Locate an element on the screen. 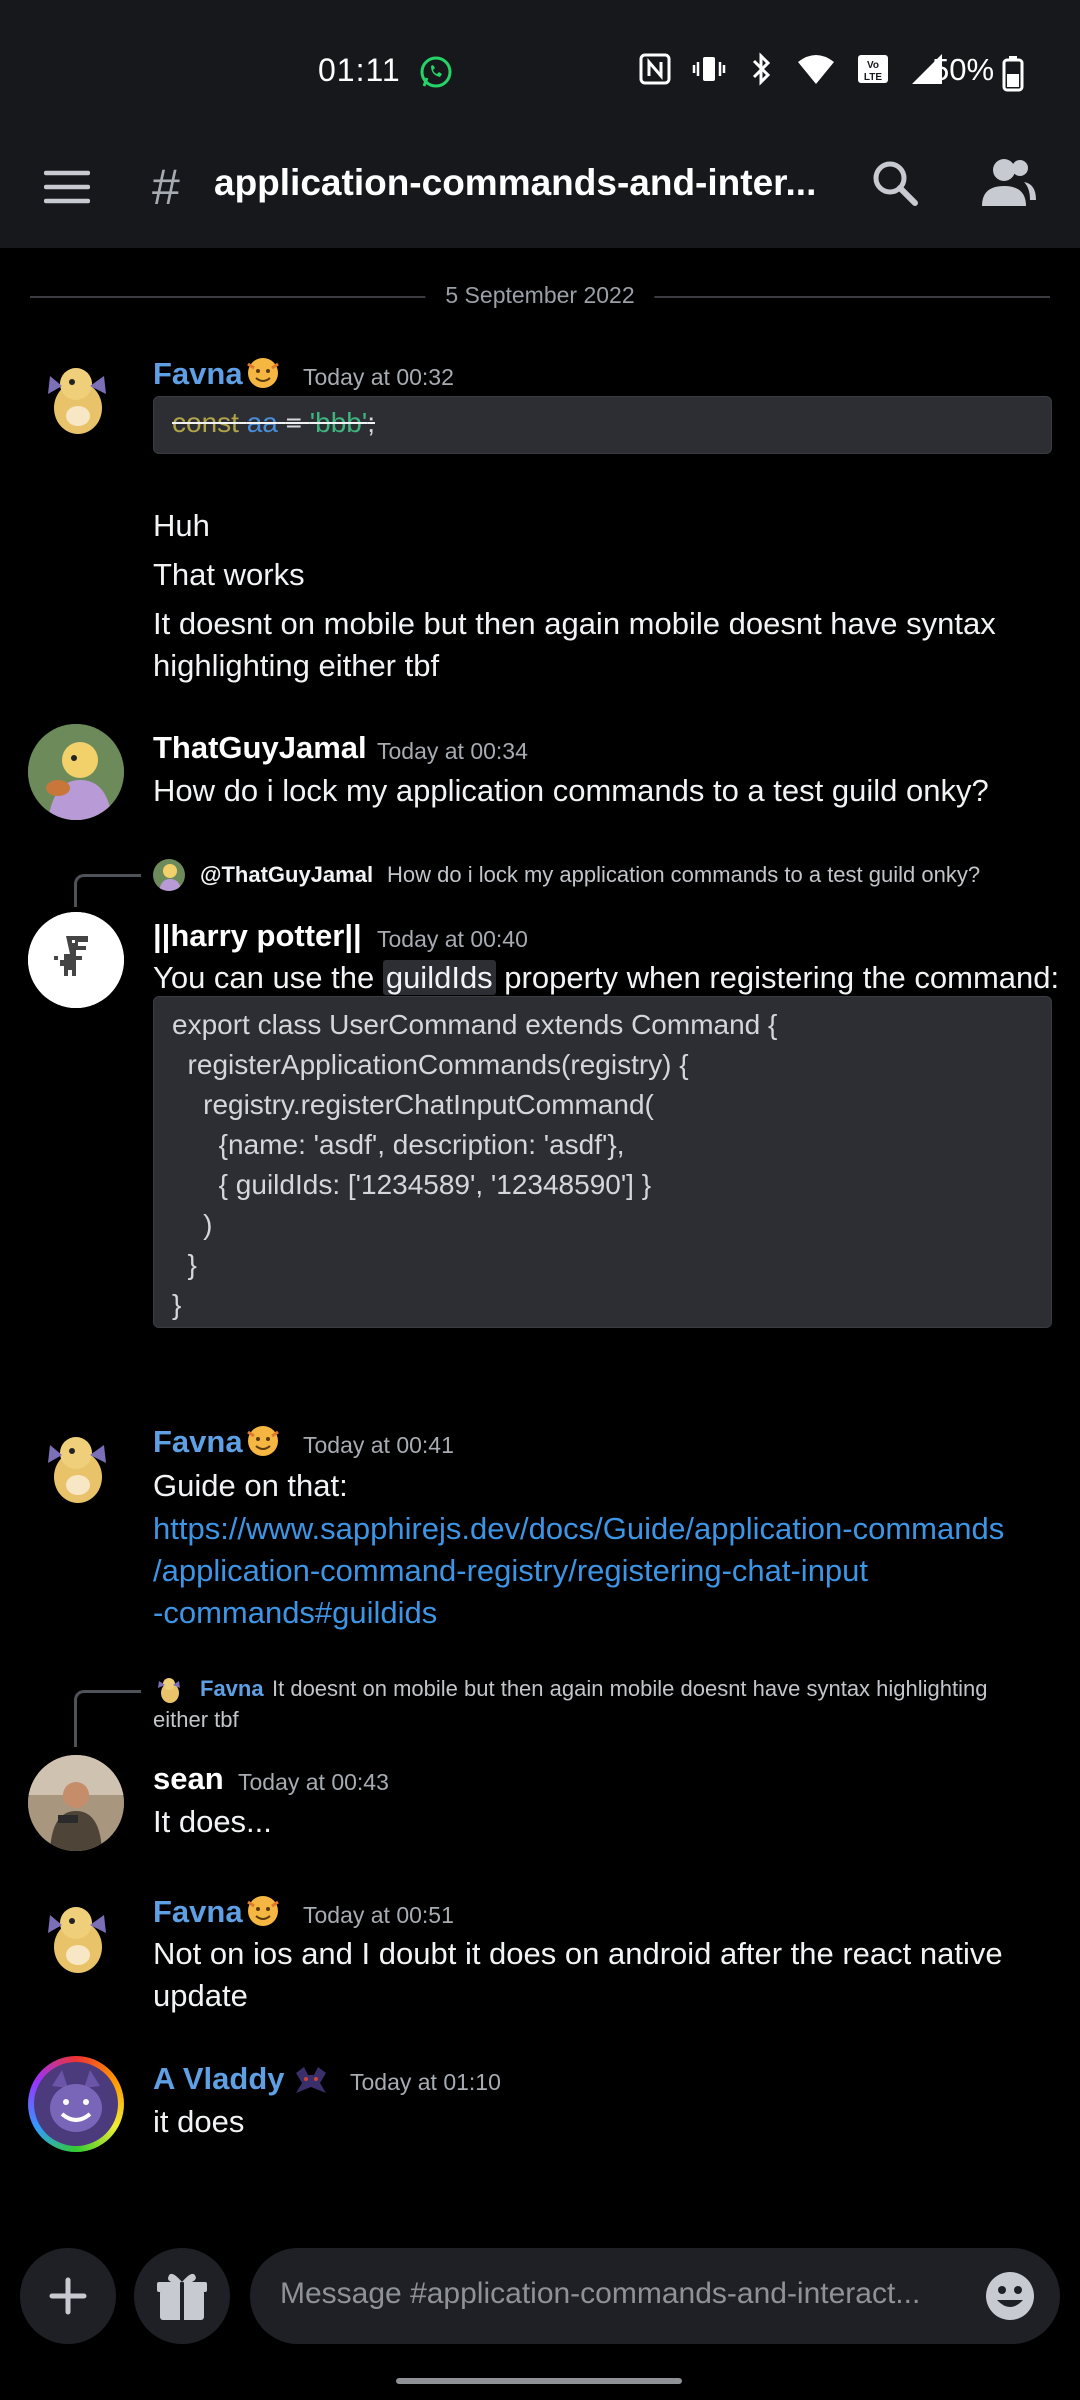 The width and height of the screenshot is (1080, 2400). timestamp: Today at 00:43 is located at coordinates (313, 1782).